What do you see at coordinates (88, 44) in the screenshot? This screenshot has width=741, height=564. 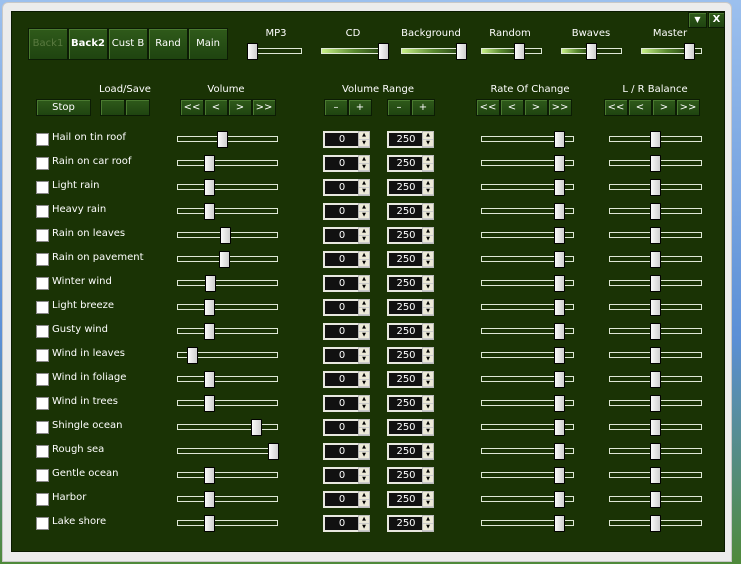 I see `preset-button-back2: Back2` at bounding box center [88, 44].